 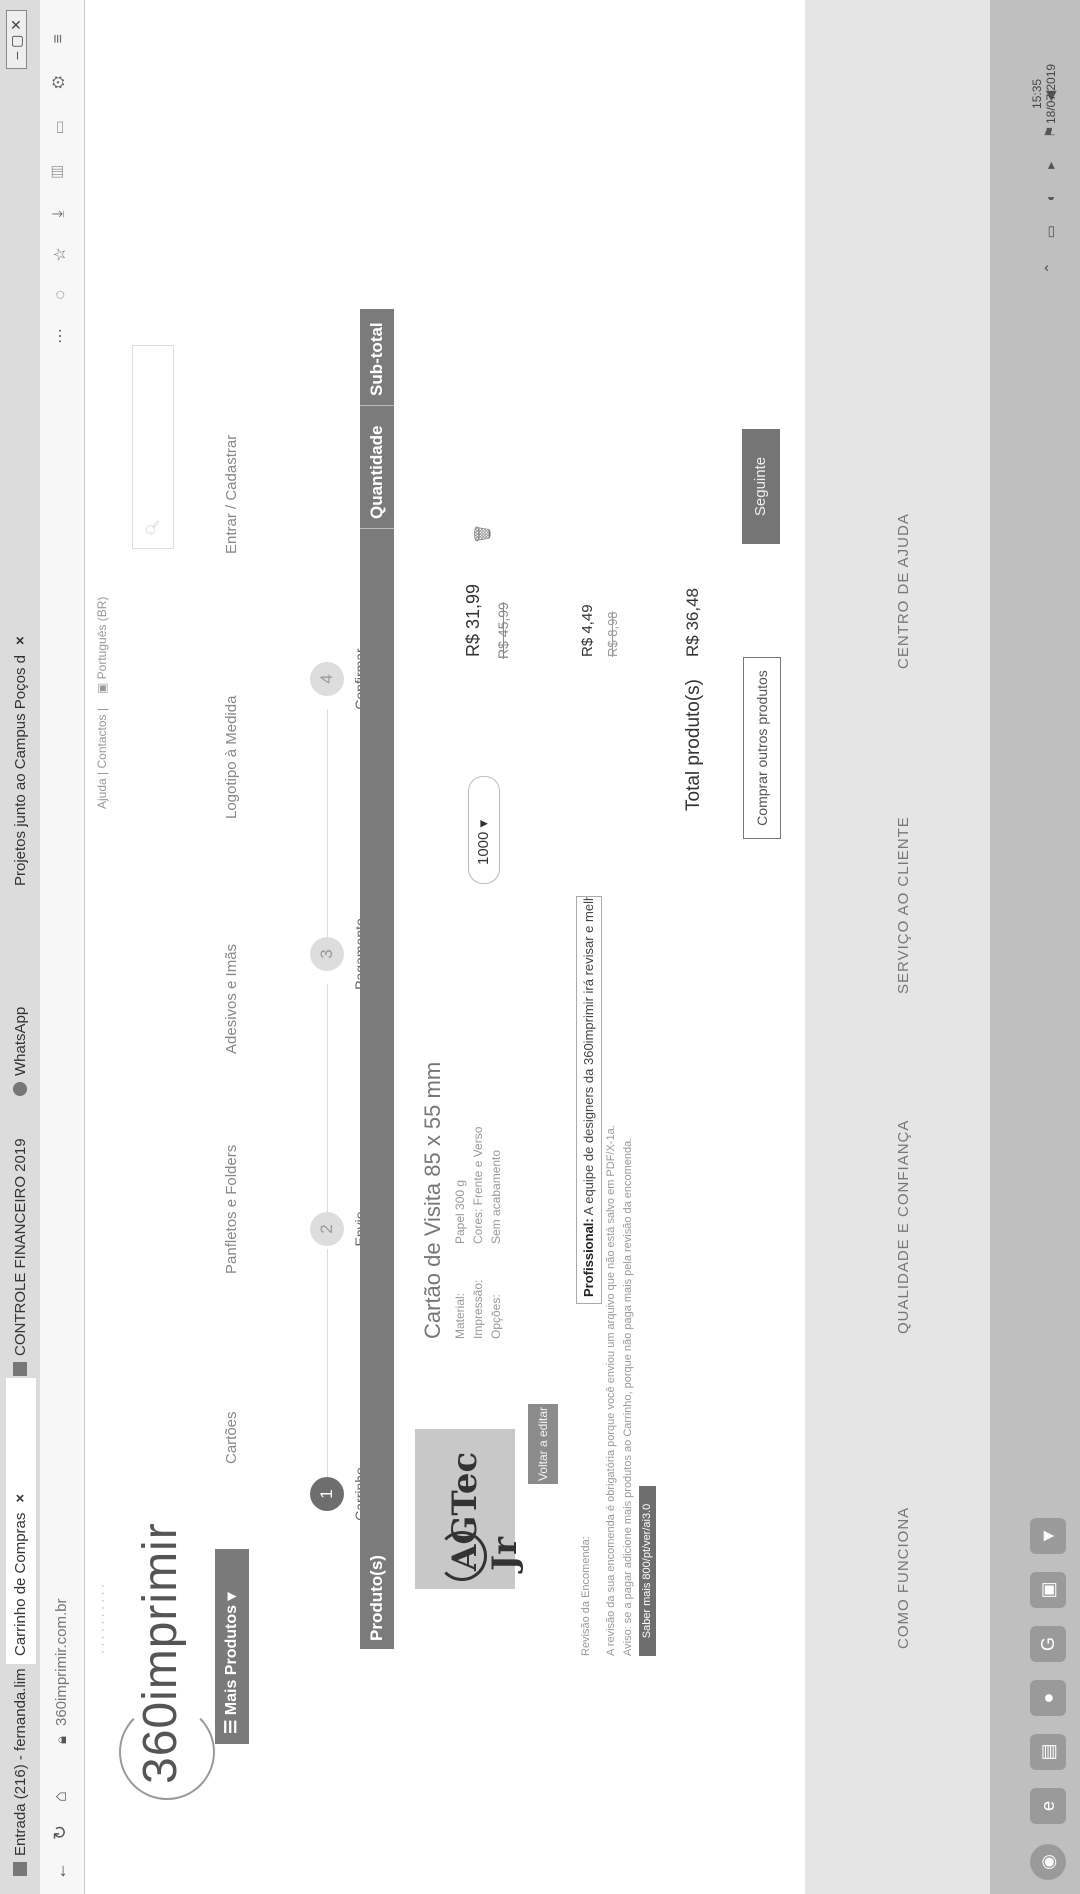 I want to click on address-bar: 🔒︎360imprimir.com.br, so click(x=62, y=1094).